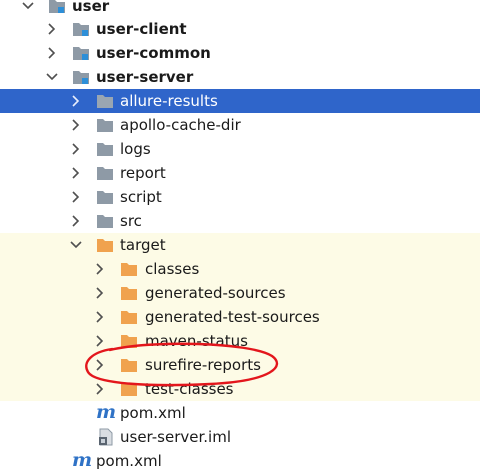 The height and width of the screenshot is (470, 480). I want to click on tree-item-generated-test-sources: generated-test-sources, so click(240, 317).